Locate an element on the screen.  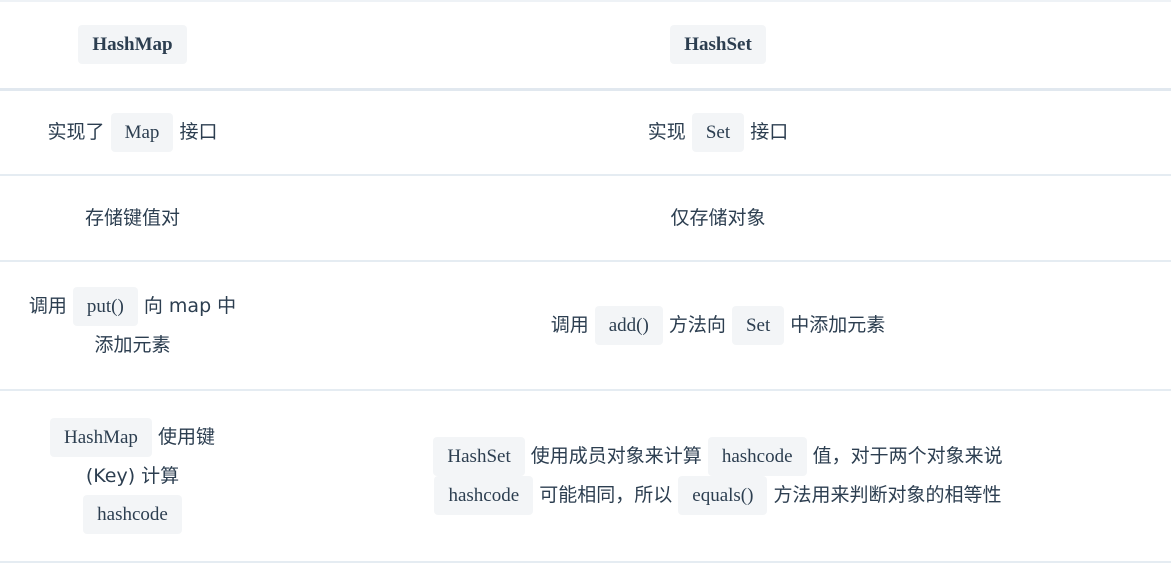
cell-text: 中添加元素 is located at coordinates (838, 325).